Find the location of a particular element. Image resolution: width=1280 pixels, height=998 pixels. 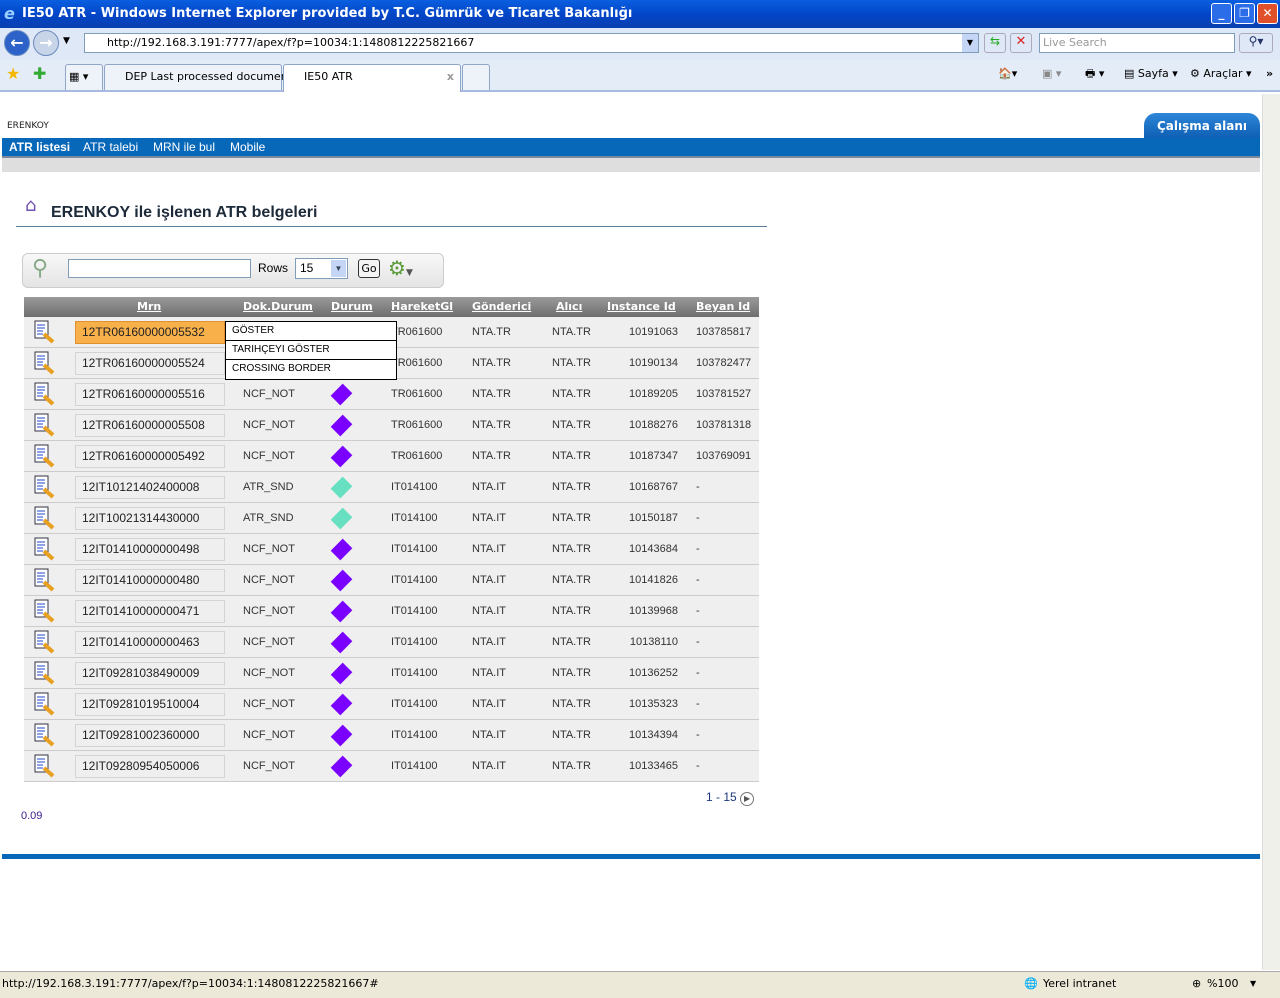

col-durum: Durum is located at coordinates (352, 307).